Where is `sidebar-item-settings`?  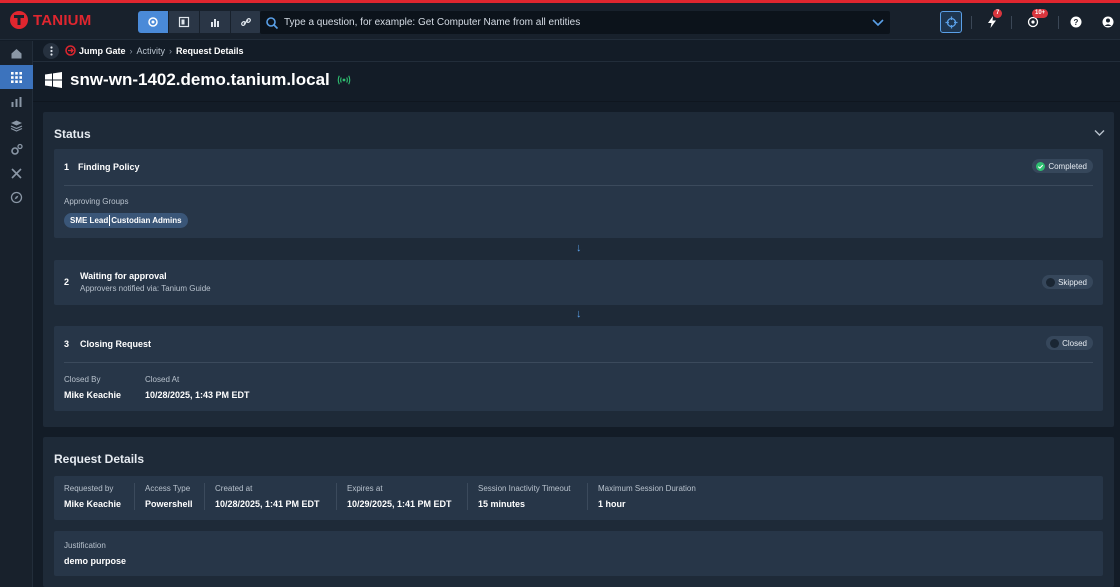 sidebar-item-settings is located at coordinates (16, 149).